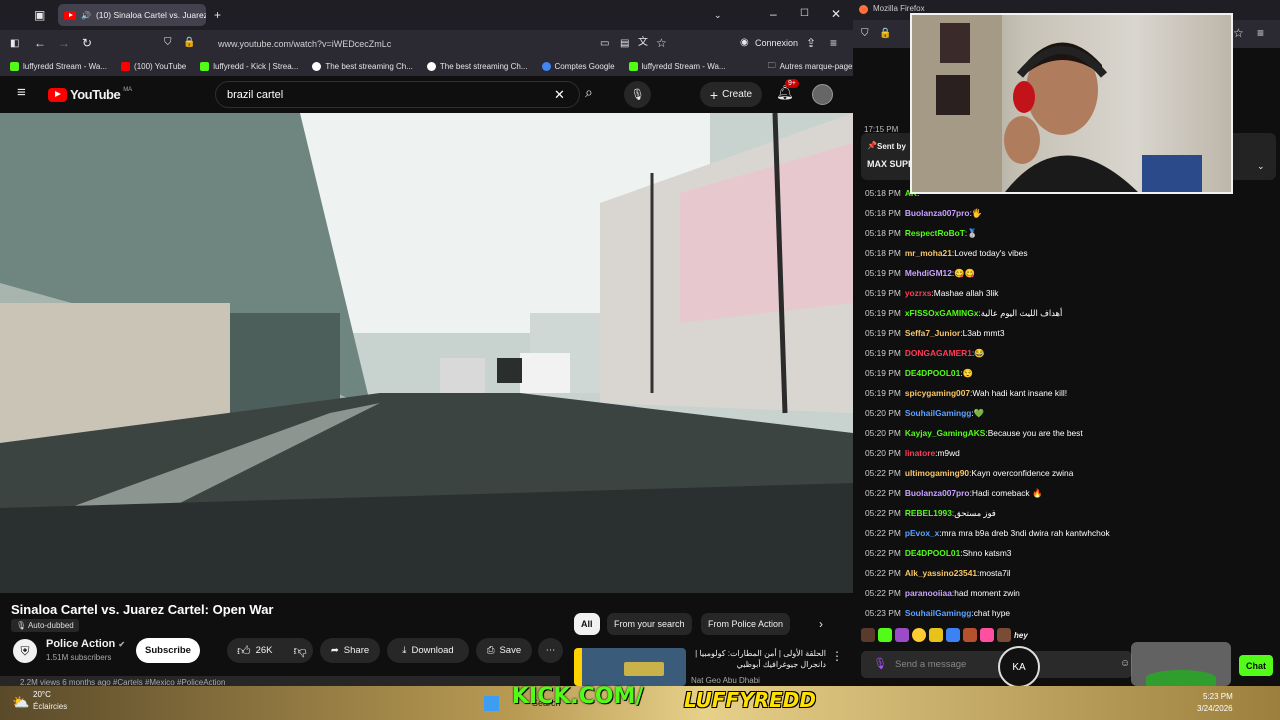 The image size is (1280, 720). What do you see at coordinates (744, 43) in the screenshot?
I see `account-icon: ◉` at bounding box center [744, 43].